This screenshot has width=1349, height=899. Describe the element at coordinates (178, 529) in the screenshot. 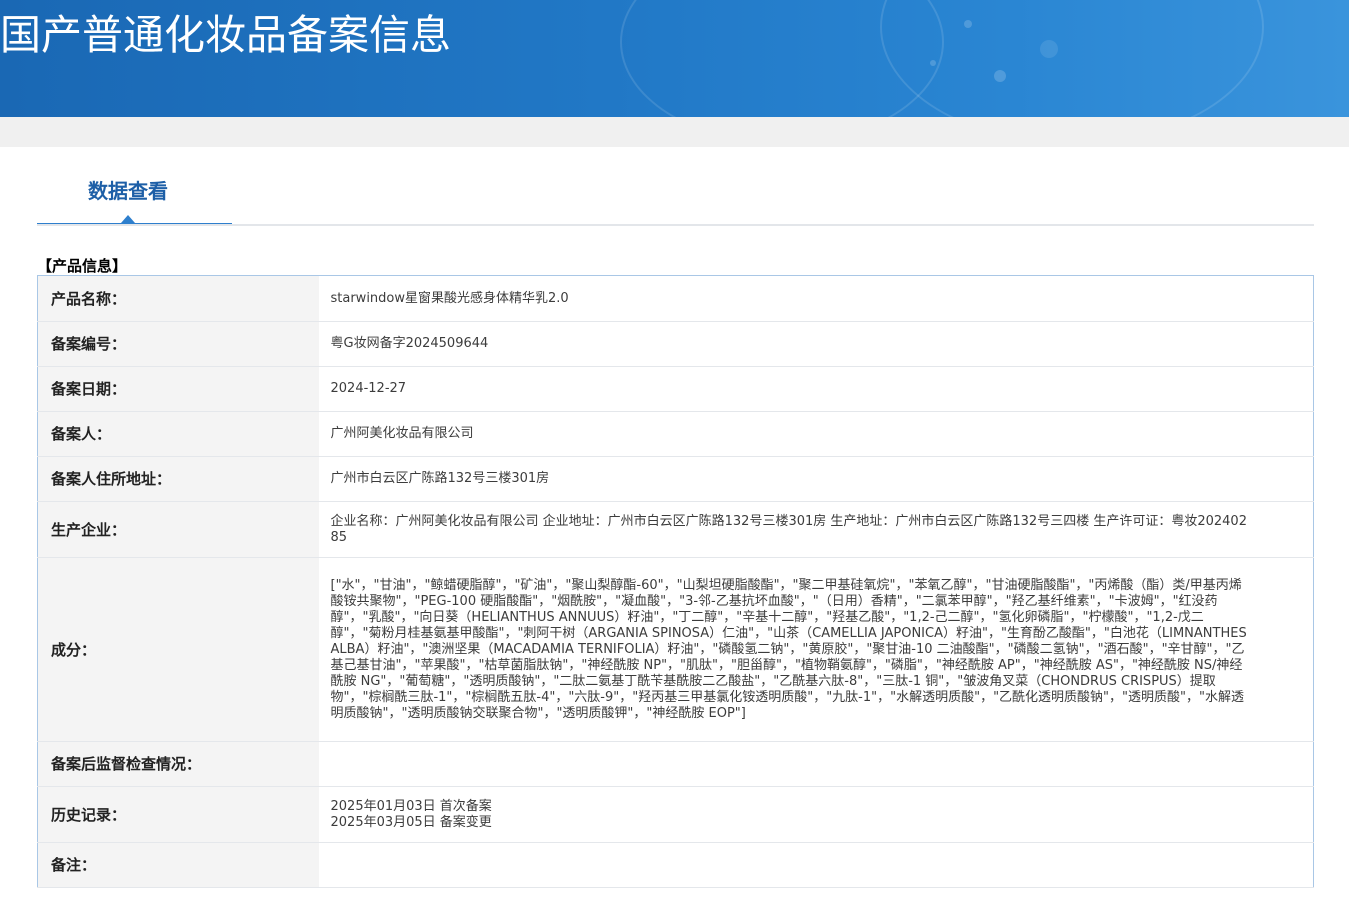

I see `row-label: 生产企业：` at that location.